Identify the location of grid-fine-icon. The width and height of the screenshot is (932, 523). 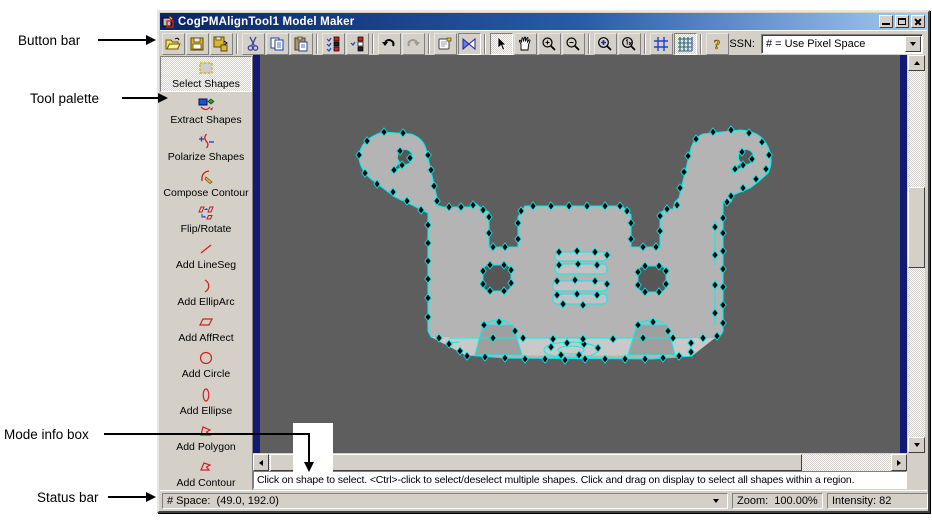
(685, 44).